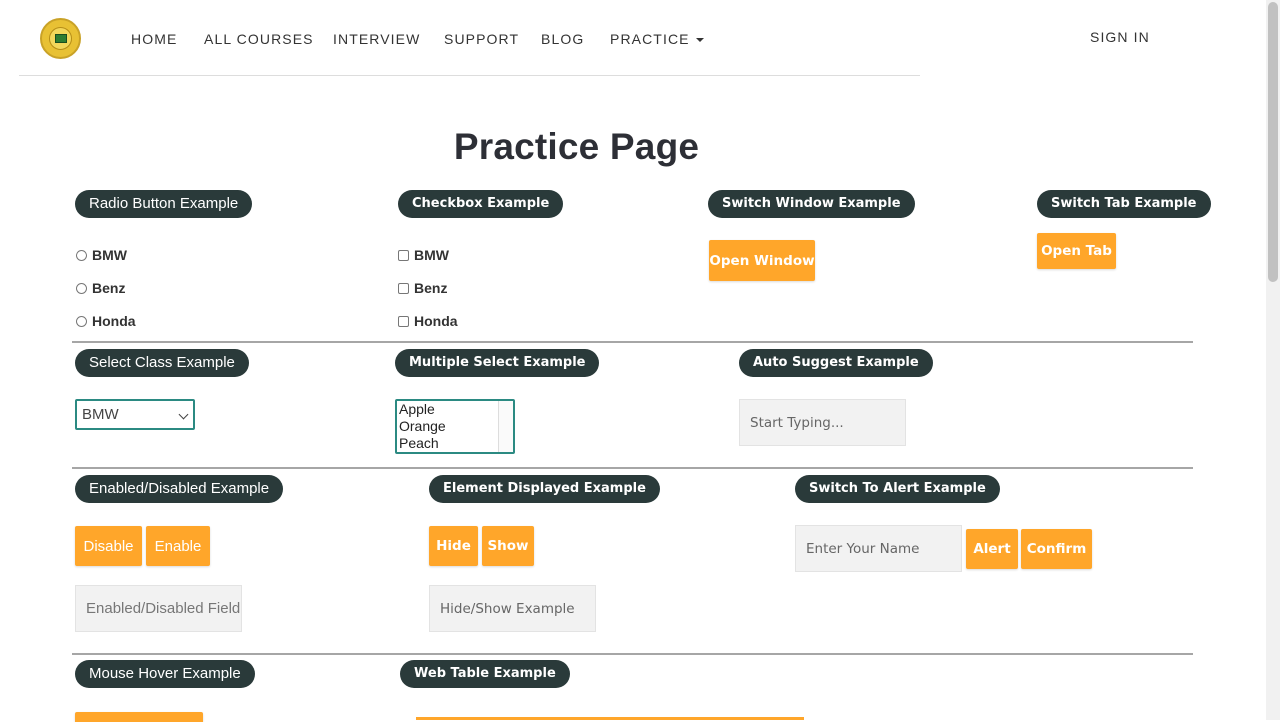 The height and width of the screenshot is (722, 1280). I want to click on multi-option-peach: Peach, so click(455, 443).